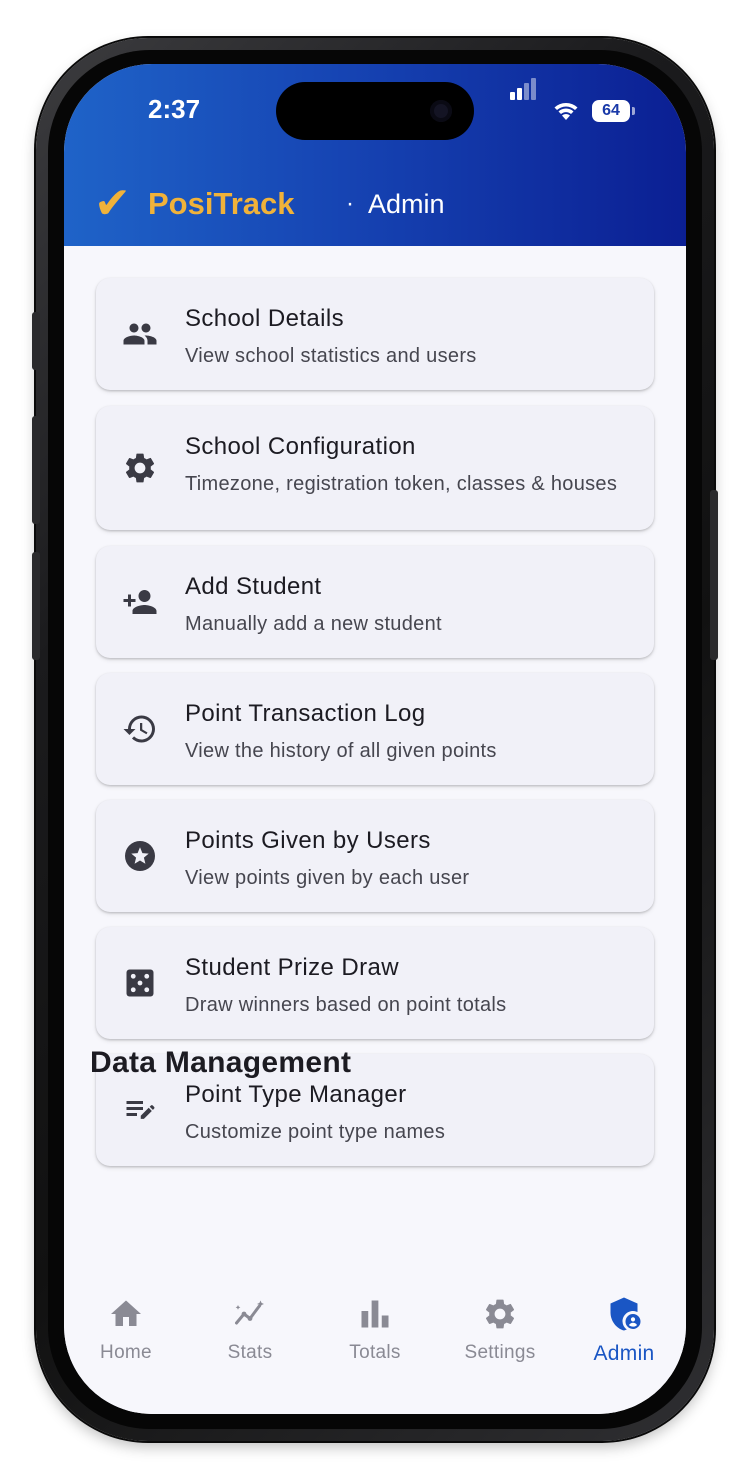 The width and height of the screenshot is (750, 1478). Describe the element at coordinates (331, 356) in the screenshot. I see `card-subtitle: View school statistics and users` at that location.